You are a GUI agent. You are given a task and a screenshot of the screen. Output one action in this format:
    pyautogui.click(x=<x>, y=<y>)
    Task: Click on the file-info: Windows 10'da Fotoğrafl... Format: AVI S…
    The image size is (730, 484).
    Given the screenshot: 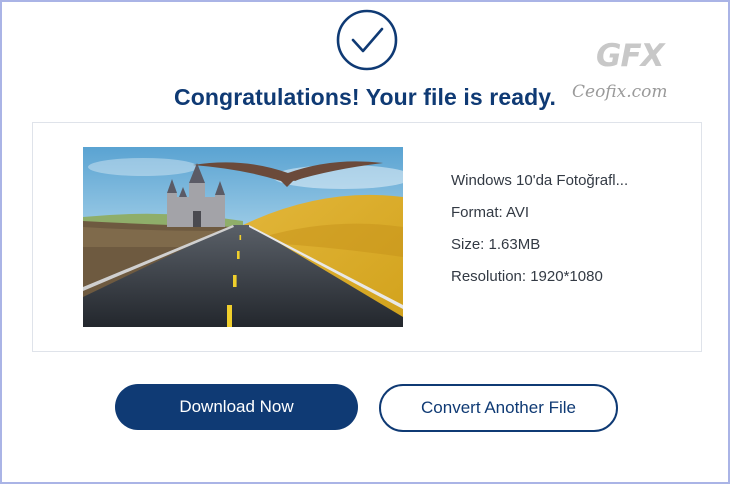 What is the action you would take?
    pyautogui.click(x=539, y=235)
    